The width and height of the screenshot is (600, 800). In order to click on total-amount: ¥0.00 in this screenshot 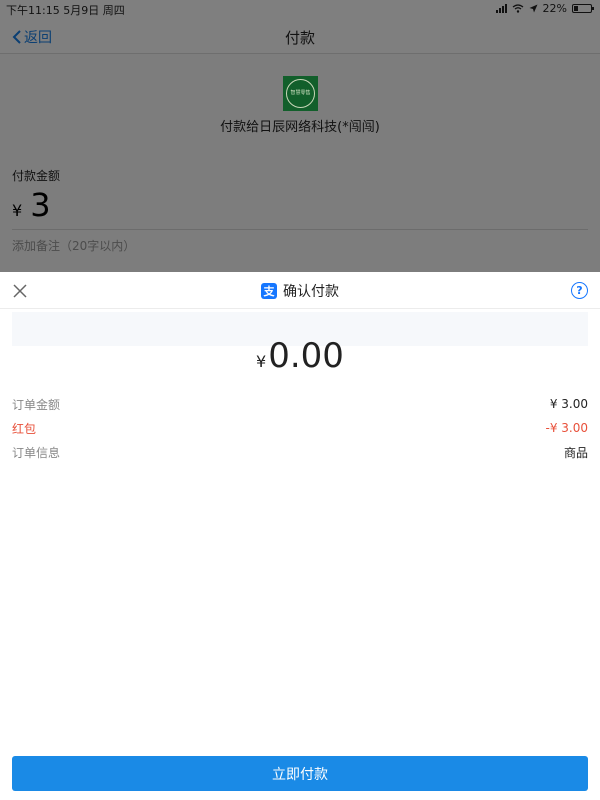, I will do `click(300, 356)`.